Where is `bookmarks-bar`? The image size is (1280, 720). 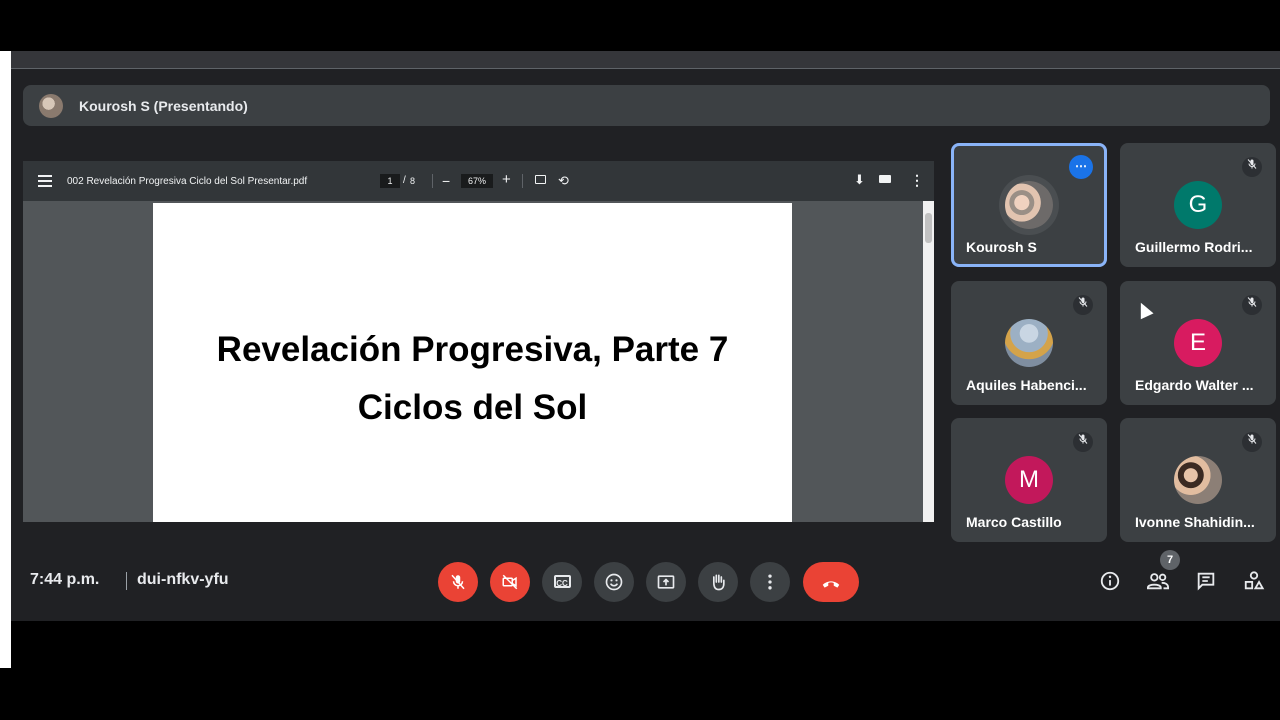 bookmarks-bar is located at coordinates (645, 60).